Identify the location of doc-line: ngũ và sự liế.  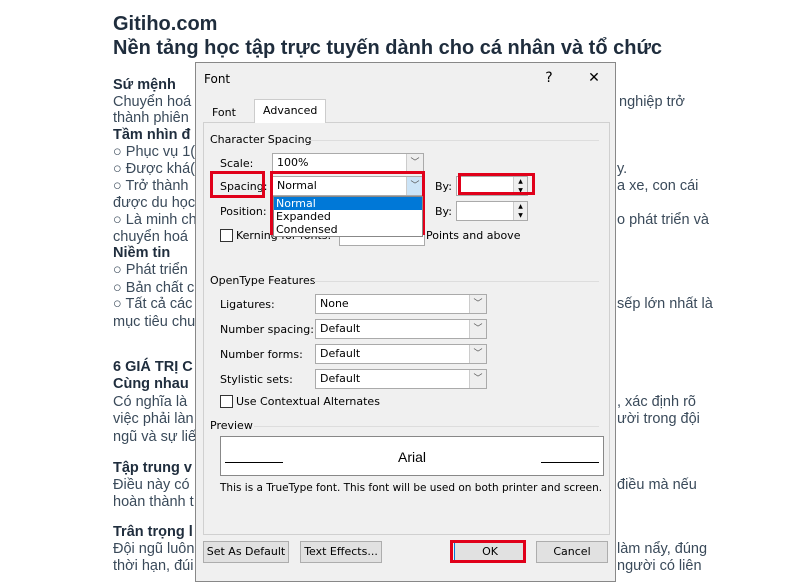
(155, 437).